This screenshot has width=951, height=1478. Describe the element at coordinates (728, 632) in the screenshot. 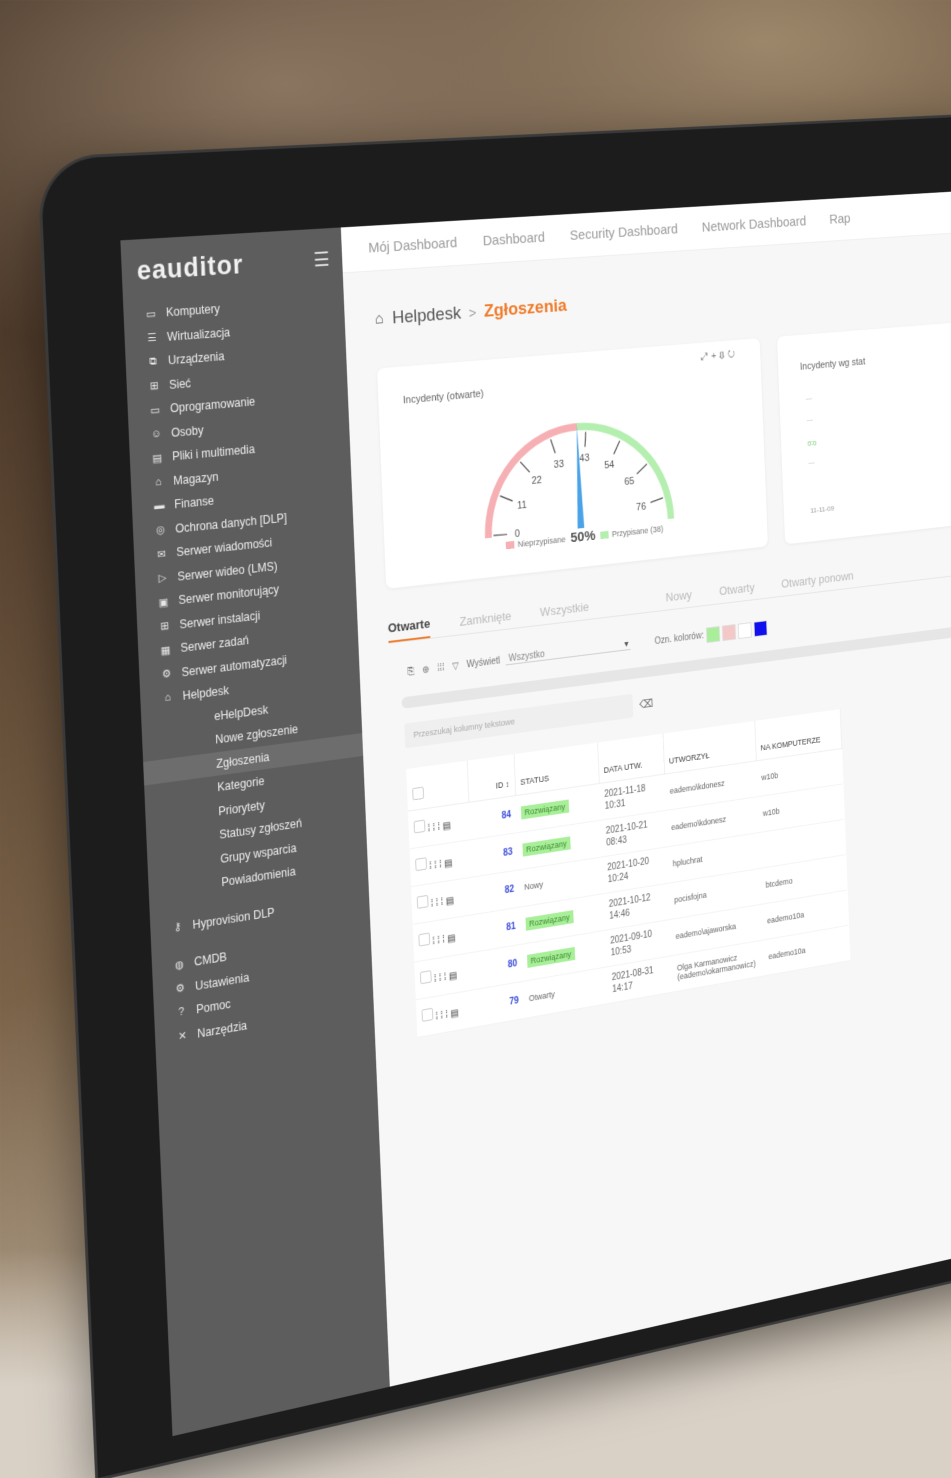

I see `color-pink-swatch` at that location.